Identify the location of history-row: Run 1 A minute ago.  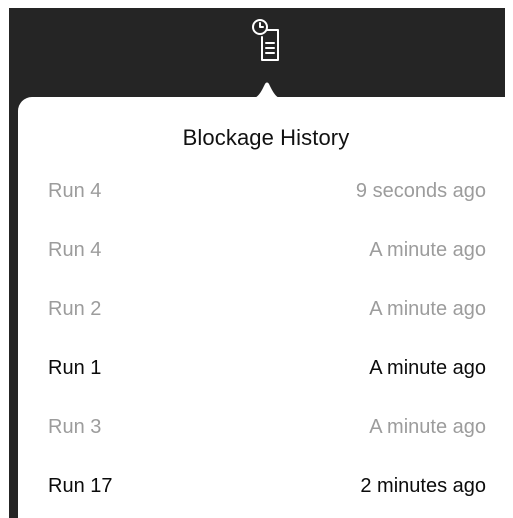
(265, 368).